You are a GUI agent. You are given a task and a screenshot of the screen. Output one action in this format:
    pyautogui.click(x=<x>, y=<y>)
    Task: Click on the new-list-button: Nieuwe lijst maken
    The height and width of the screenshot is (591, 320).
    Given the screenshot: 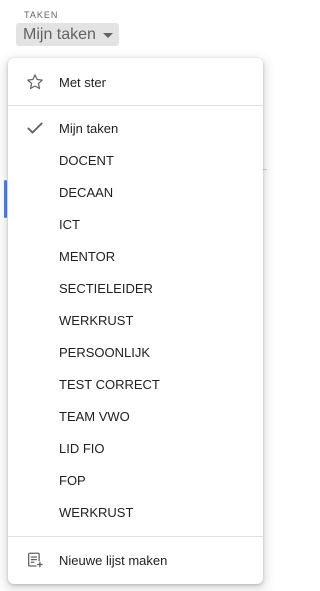 What is the action you would take?
    pyautogui.click(x=135, y=560)
    